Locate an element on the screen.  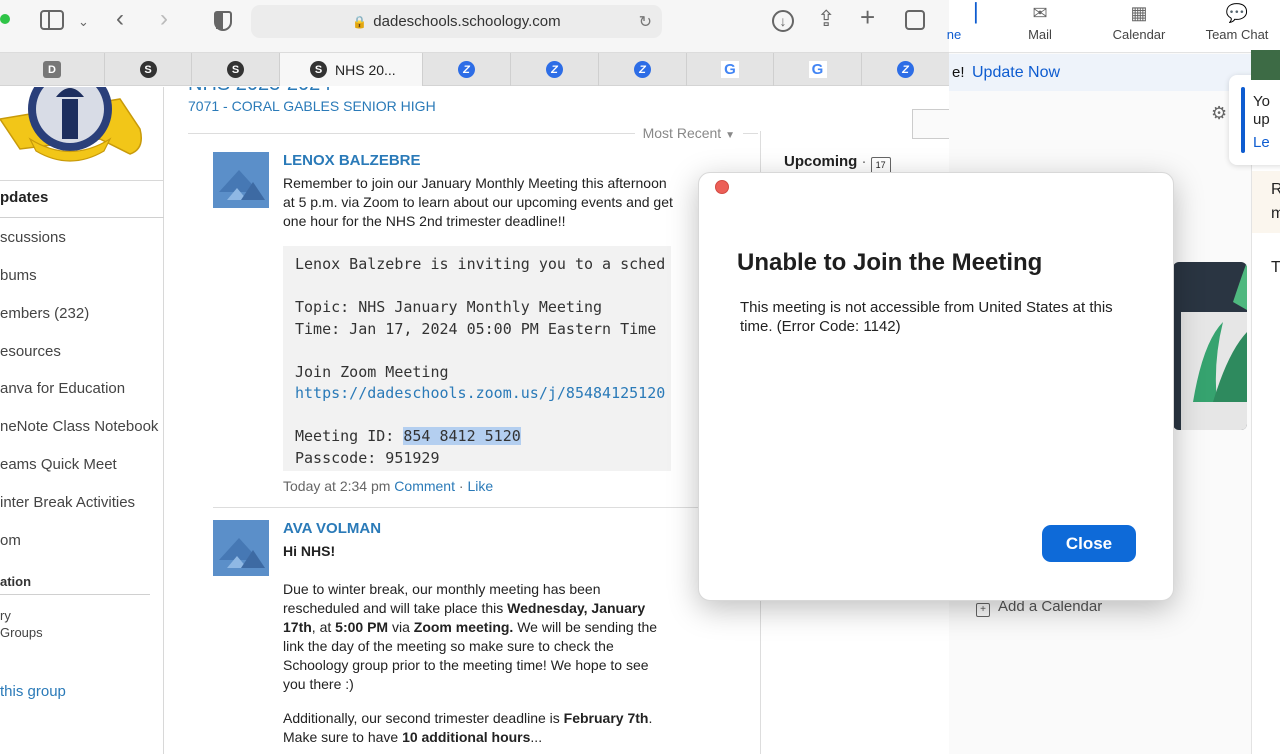
side-letter: m is located at coordinates (1275, 213).